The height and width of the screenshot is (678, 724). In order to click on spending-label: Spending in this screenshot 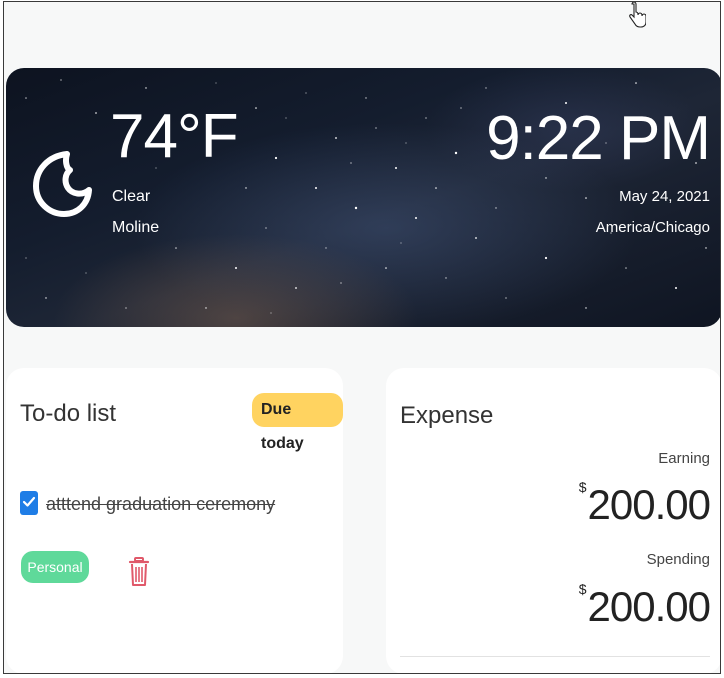, I will do `click(678, 559)`.